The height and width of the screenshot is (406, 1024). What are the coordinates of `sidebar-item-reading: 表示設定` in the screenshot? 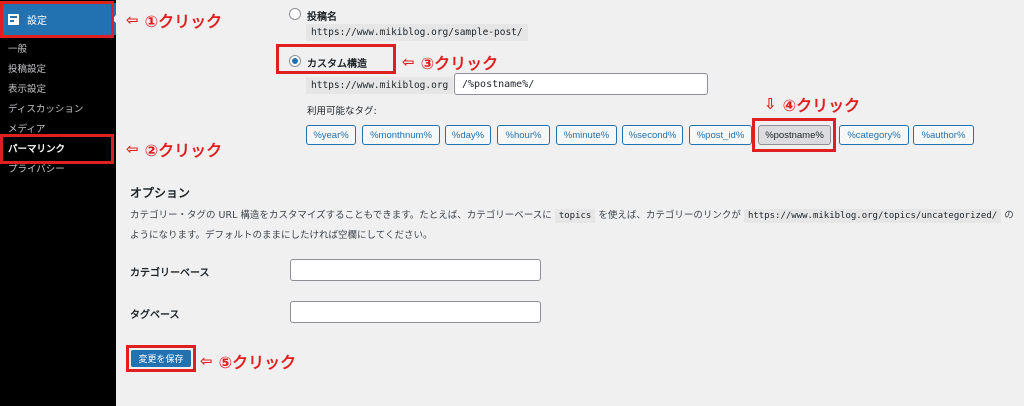 It's located at (58, 90).